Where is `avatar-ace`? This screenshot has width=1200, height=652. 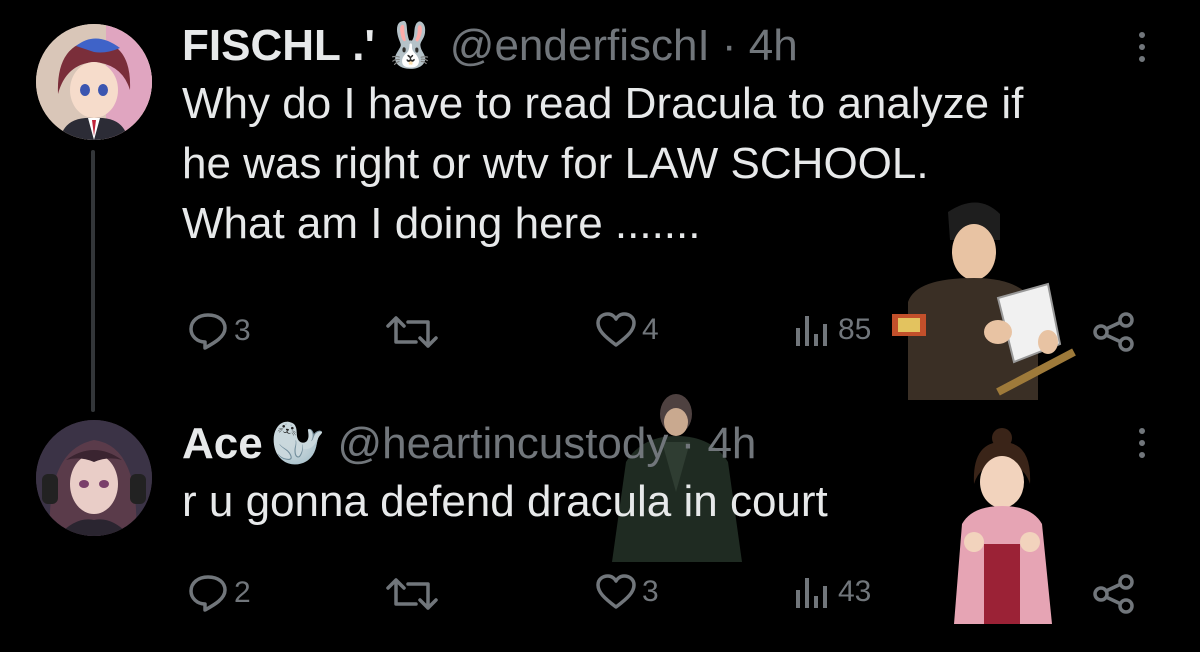
avatar-ace is located at coordinates (94, 478).